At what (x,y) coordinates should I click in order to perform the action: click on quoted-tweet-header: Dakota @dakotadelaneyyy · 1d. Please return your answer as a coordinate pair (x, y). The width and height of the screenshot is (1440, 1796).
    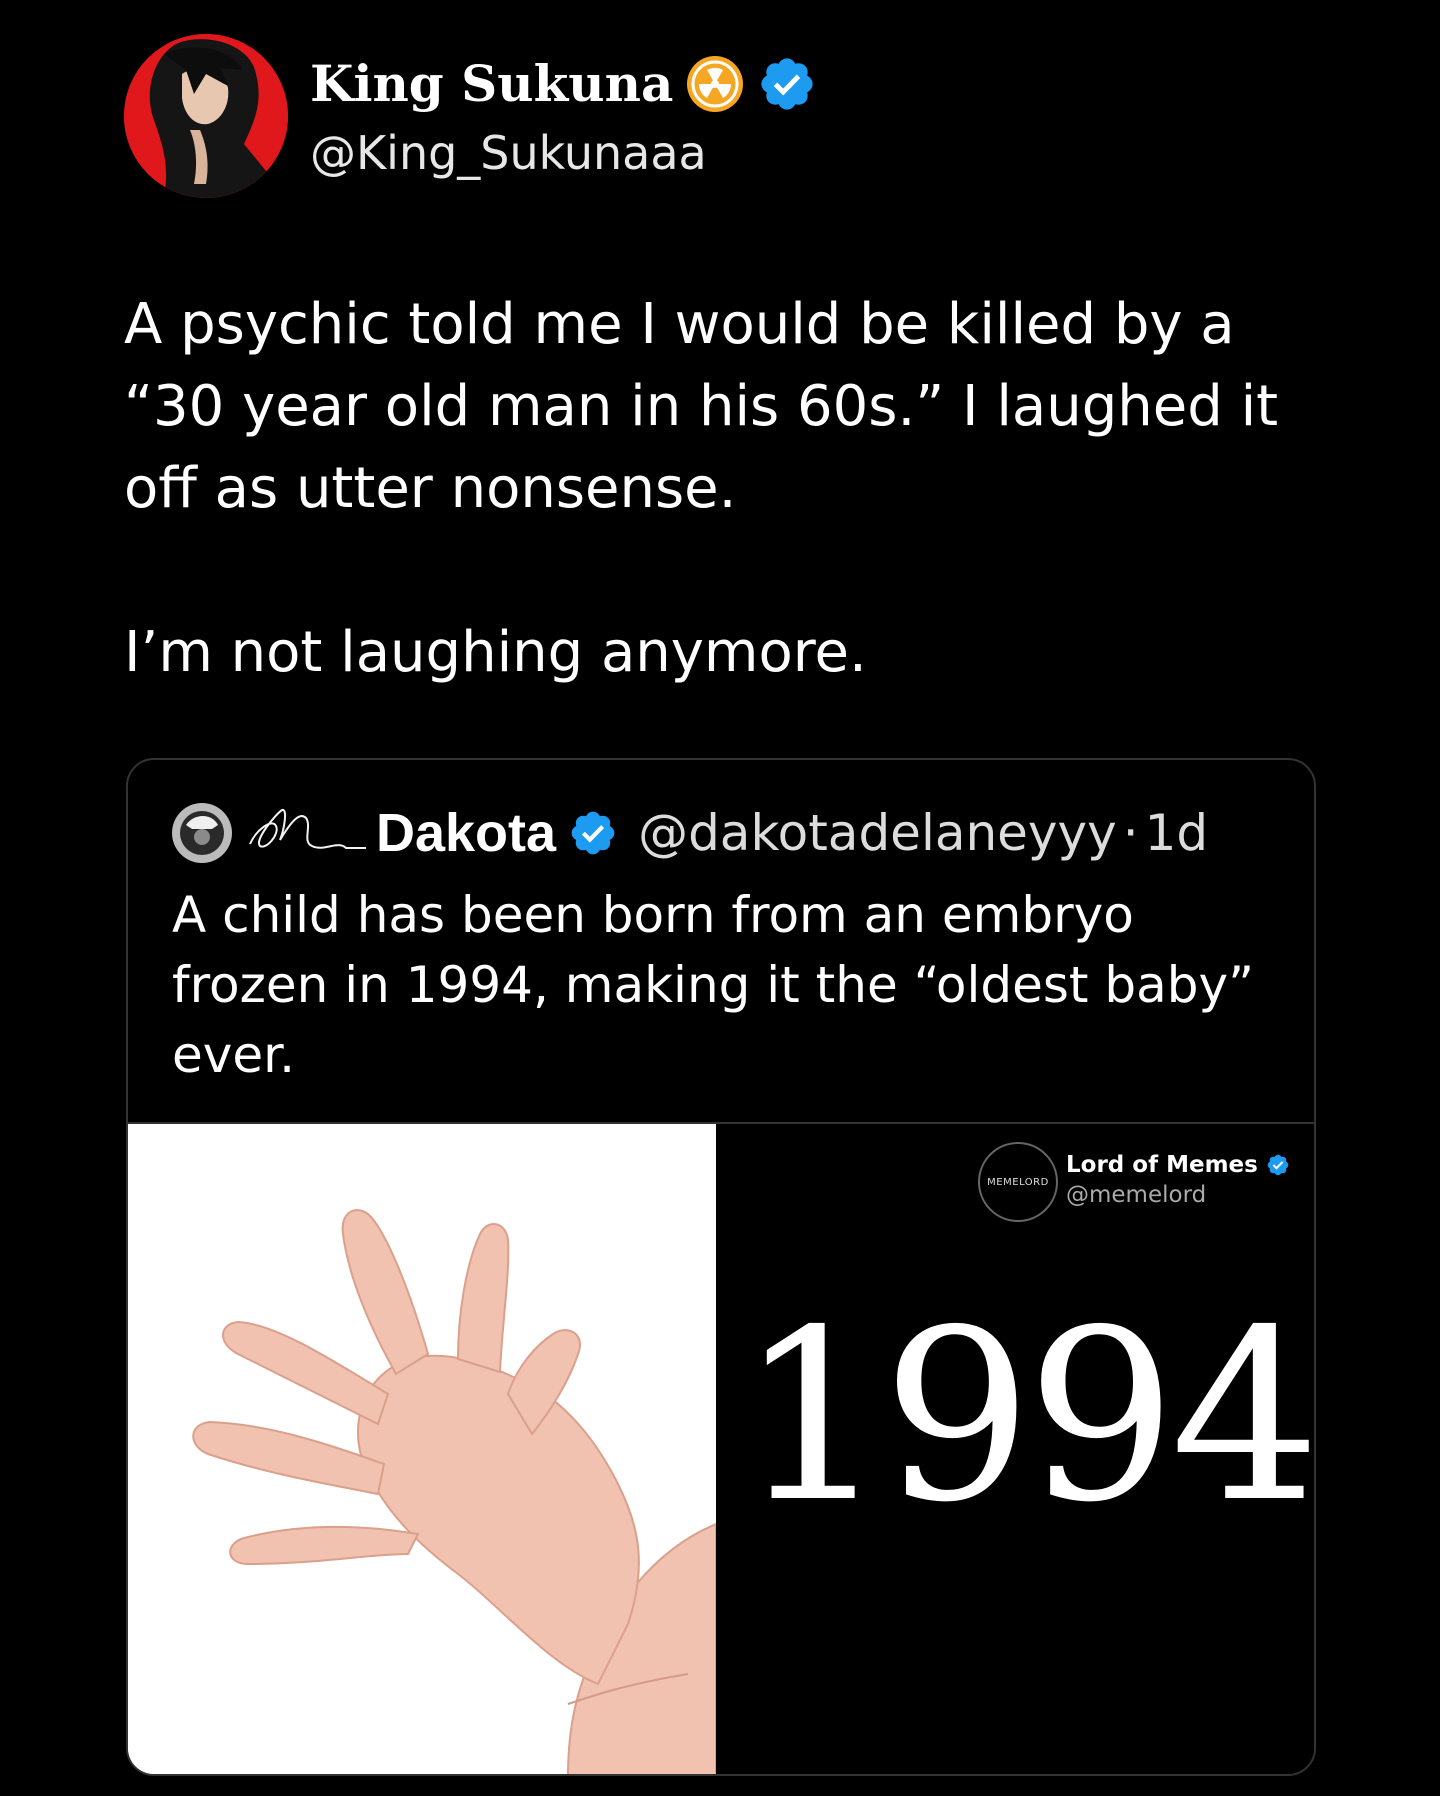
    Looking at the image, I should click on (690, 833).